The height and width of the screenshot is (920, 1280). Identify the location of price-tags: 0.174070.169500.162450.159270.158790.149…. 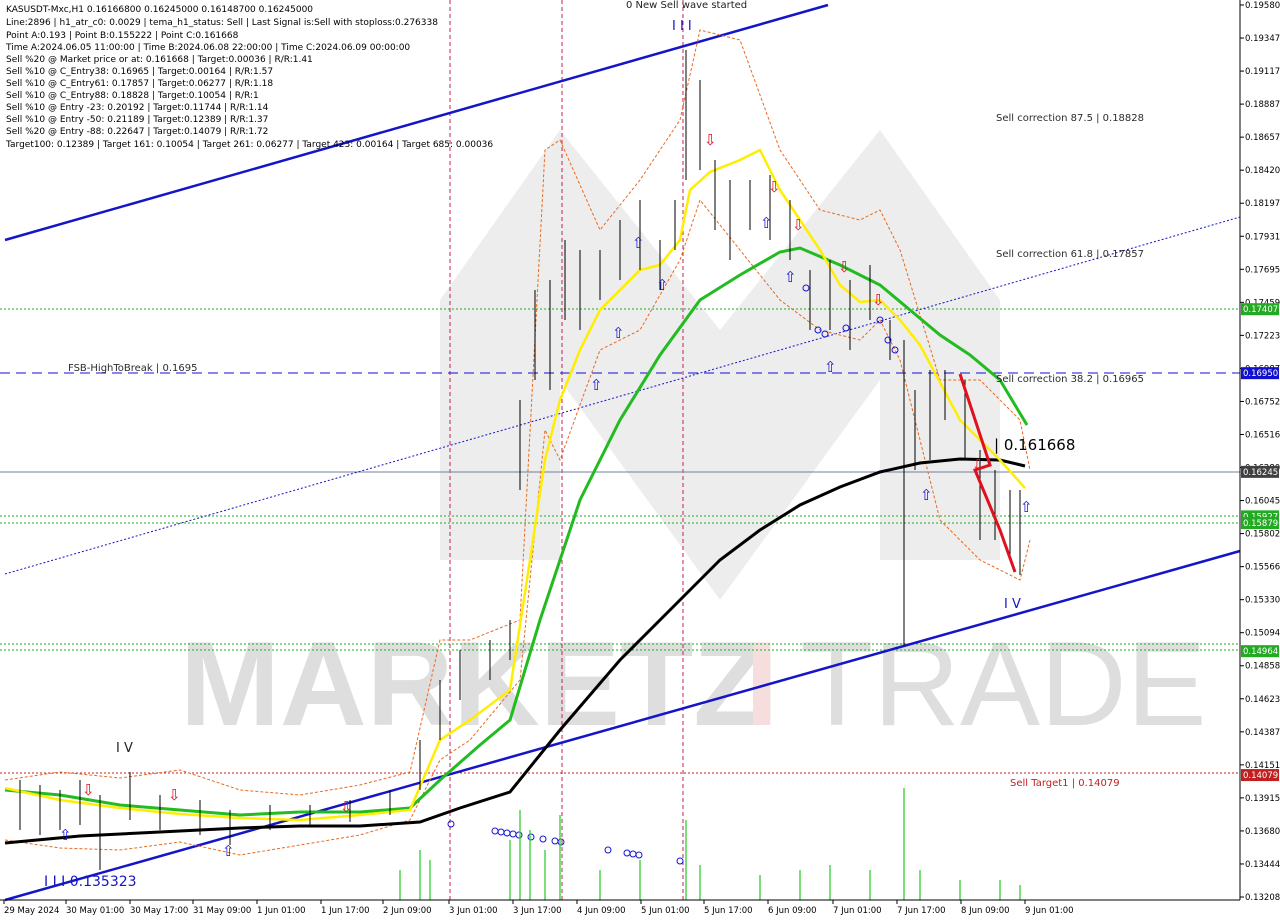
(1260, 542).